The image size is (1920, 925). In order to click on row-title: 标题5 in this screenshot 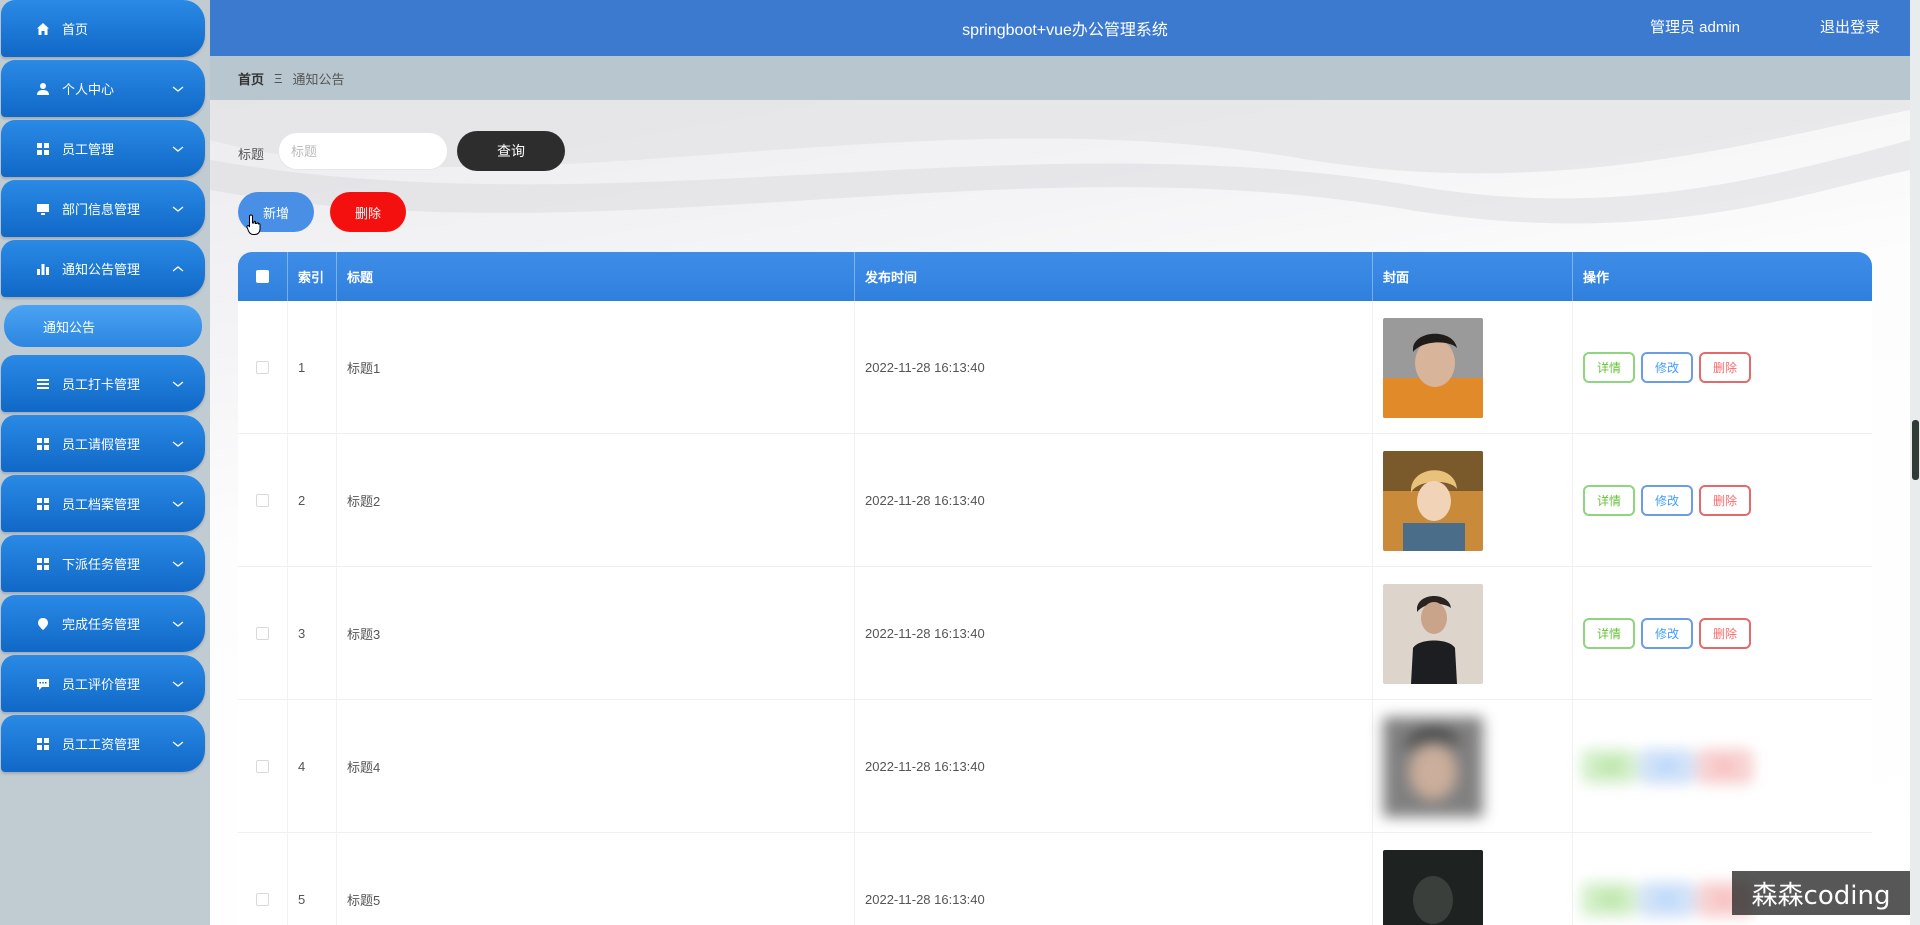, I will do `click(595, 879)`.